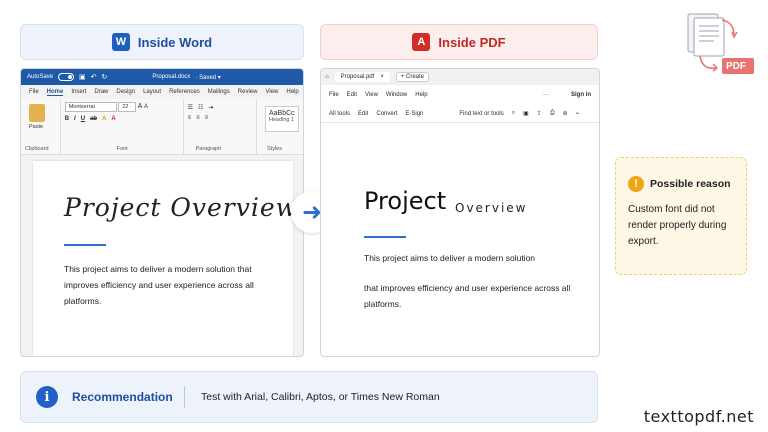 The image size is (768, 432). What do you see at coordinates (67, 119) in the screenshot?
I see `bold-icon: B` at bounding box center [67, 119].